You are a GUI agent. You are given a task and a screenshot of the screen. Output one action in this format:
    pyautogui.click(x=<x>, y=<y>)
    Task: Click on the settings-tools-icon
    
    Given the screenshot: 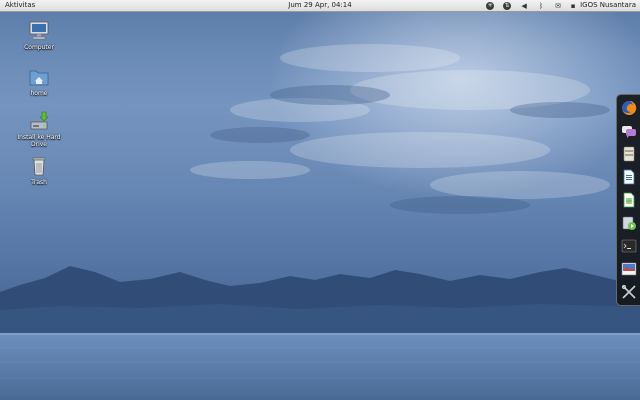 What is the action you would take?
    pyautogui.click(x=628, y=291)
    